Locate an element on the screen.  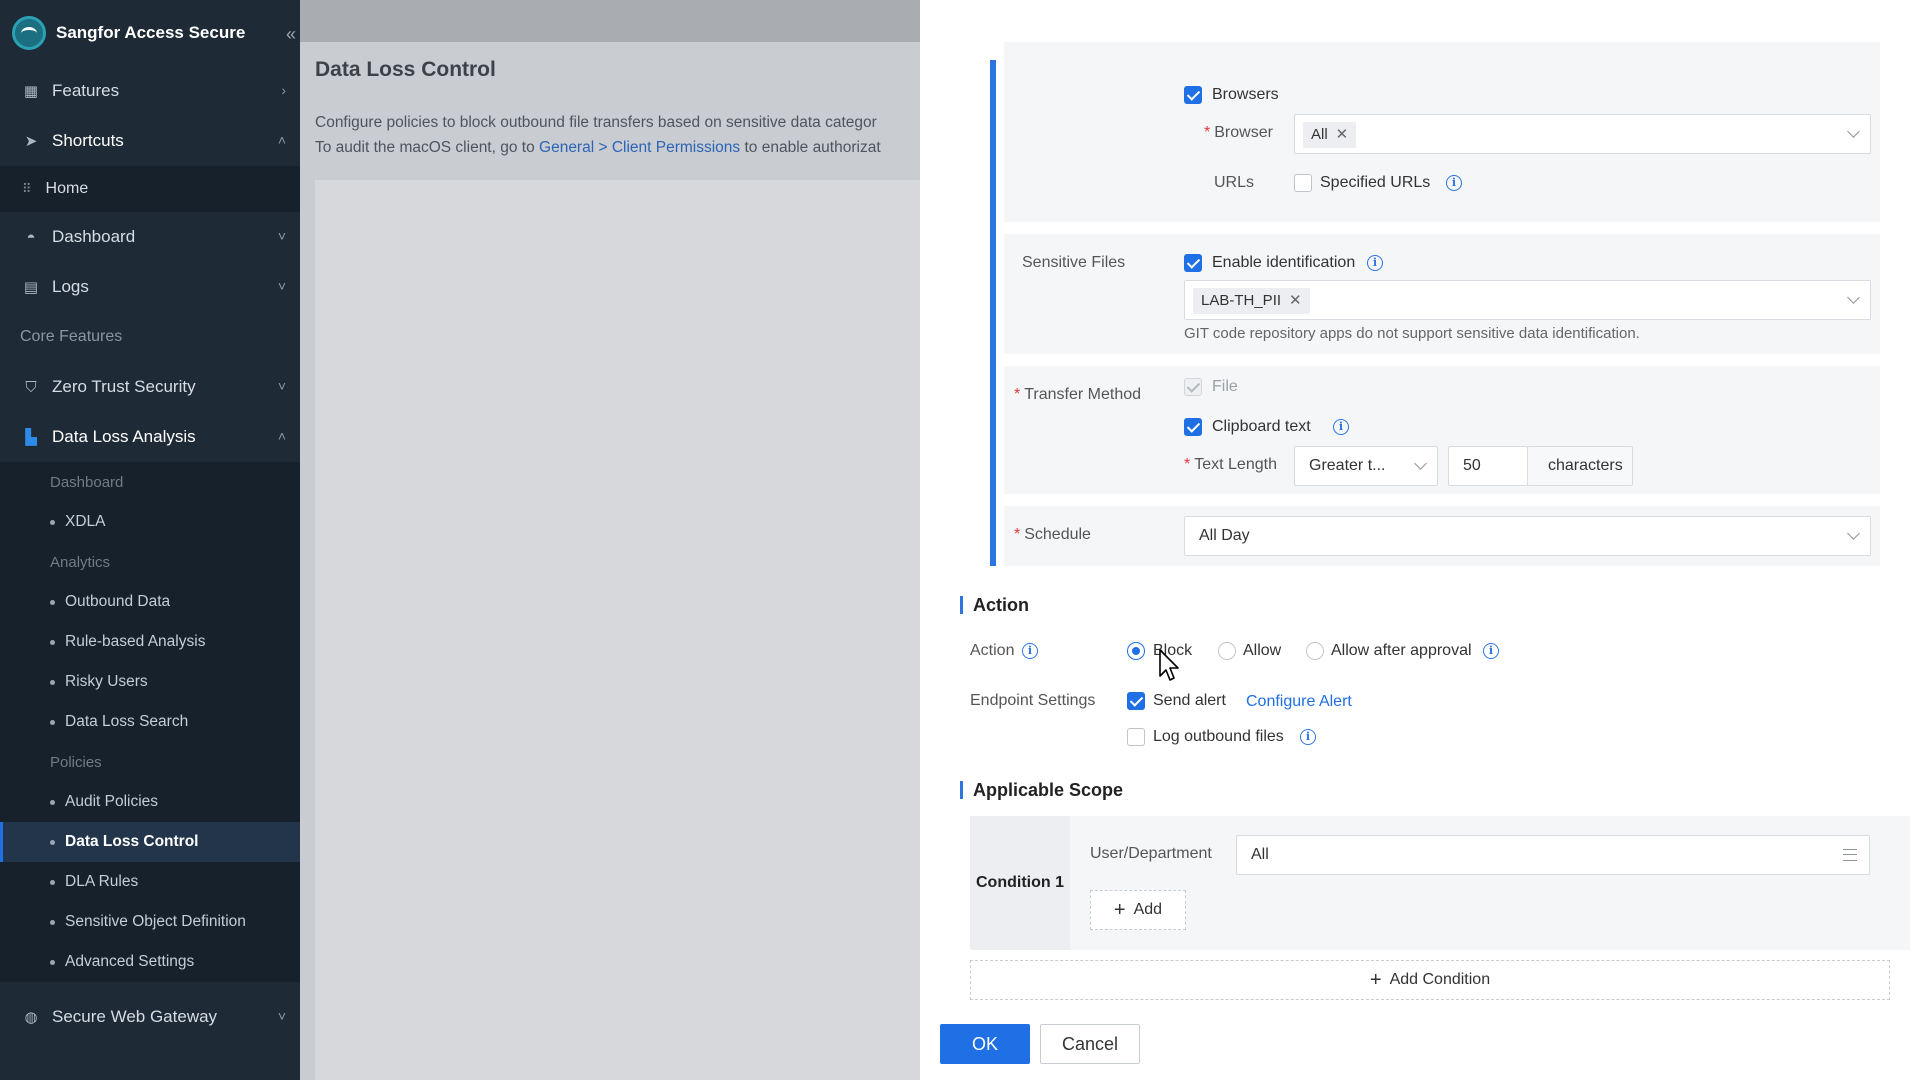
mouse-cursor-icon is located at coordinates (1169, 665).